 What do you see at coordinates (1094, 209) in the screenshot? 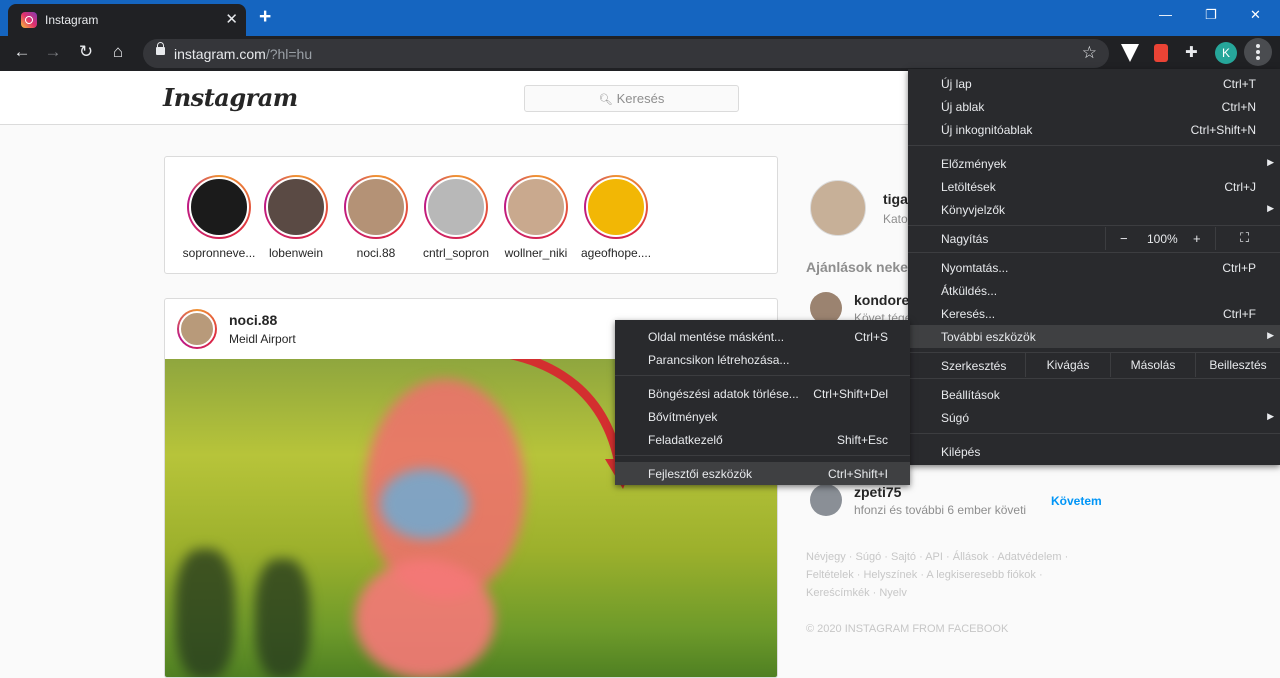
I see `menu-item-bookmarks: Könyvjelzők ▶` at bounding box center [1094, 209].